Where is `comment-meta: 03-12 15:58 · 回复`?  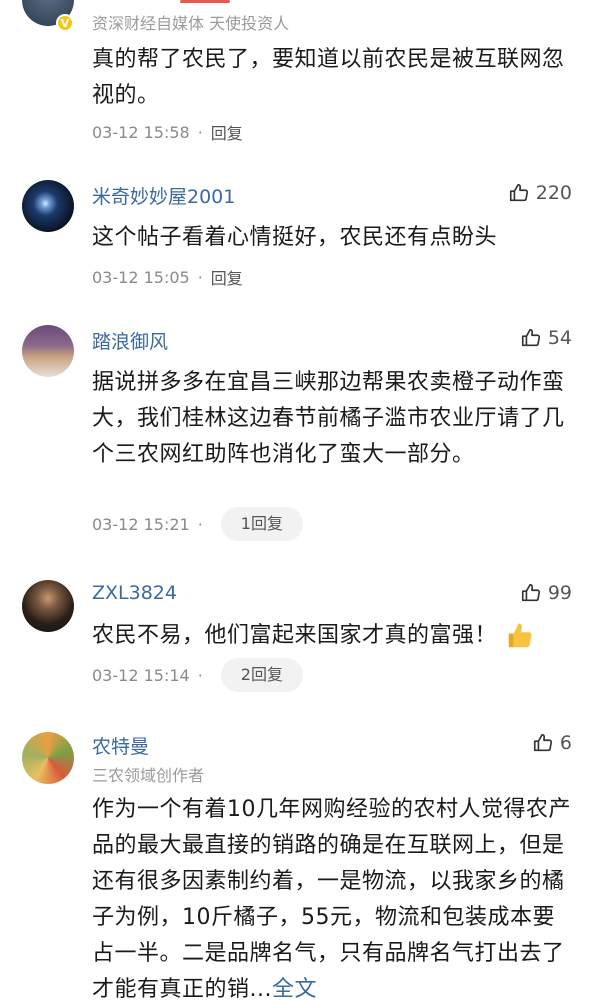 comment-meta: 03-12 15:58 · 回复 is located at coordinates (167, 132).